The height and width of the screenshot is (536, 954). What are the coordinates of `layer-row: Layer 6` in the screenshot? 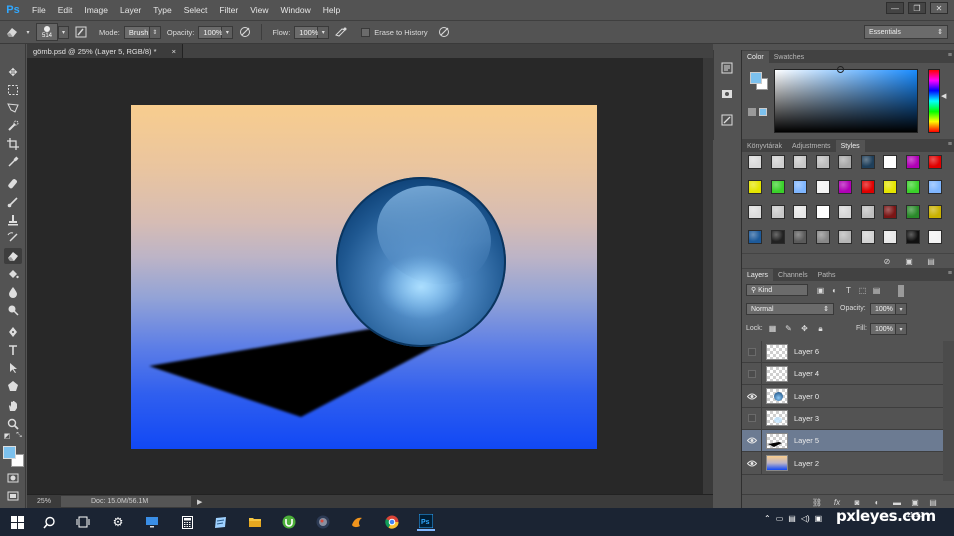 It's located at (843, 351).